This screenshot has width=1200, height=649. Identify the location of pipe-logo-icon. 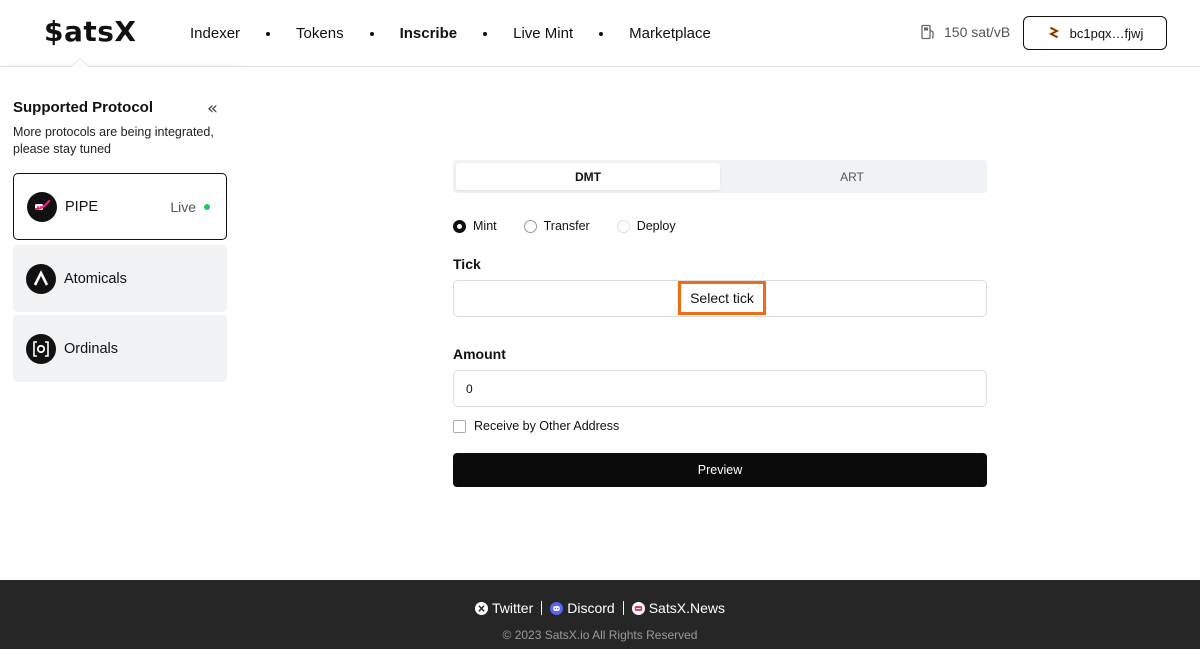
(42, 206).